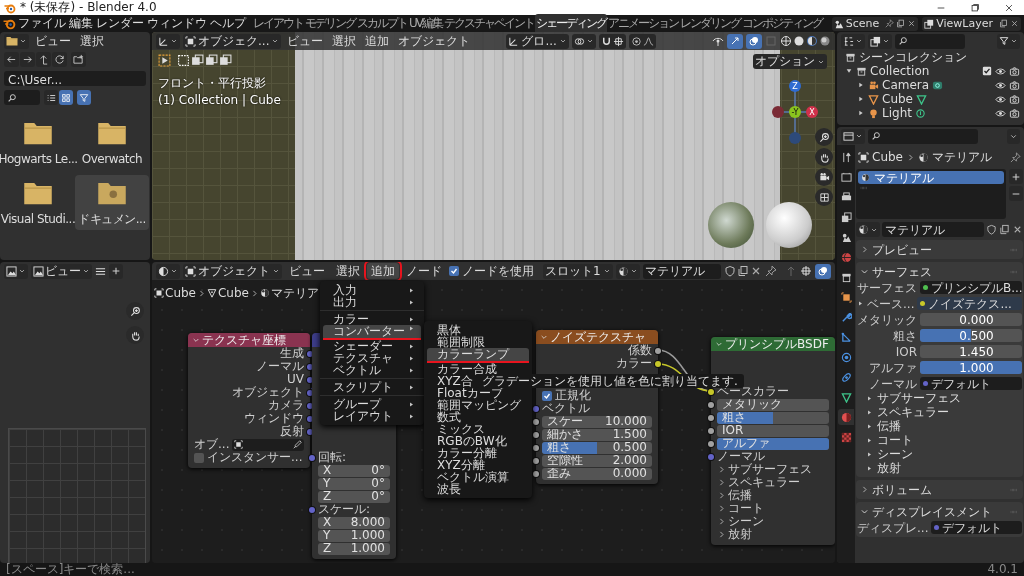  What do you see at coordinates (930, 57) in the screenshot?
I see `outliner-row: シーンコレクション` at bounding box center [930, 57].